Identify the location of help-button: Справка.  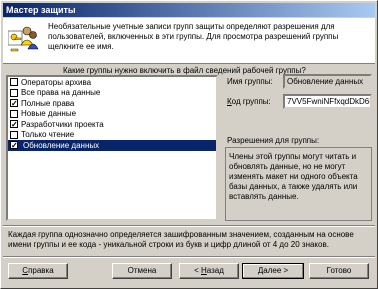
(38, 271).